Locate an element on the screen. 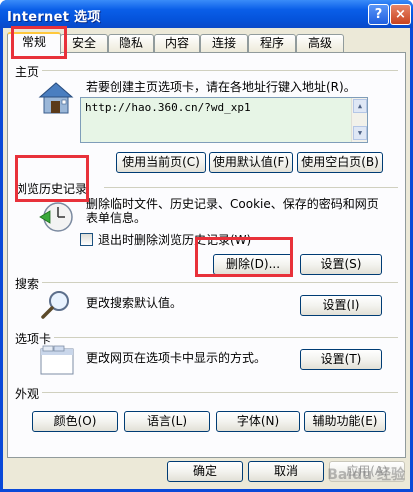 Image resolution: width=413 pixels, height=492 pixels. tab-connections: 连接 is located at coordinates (224, 43).